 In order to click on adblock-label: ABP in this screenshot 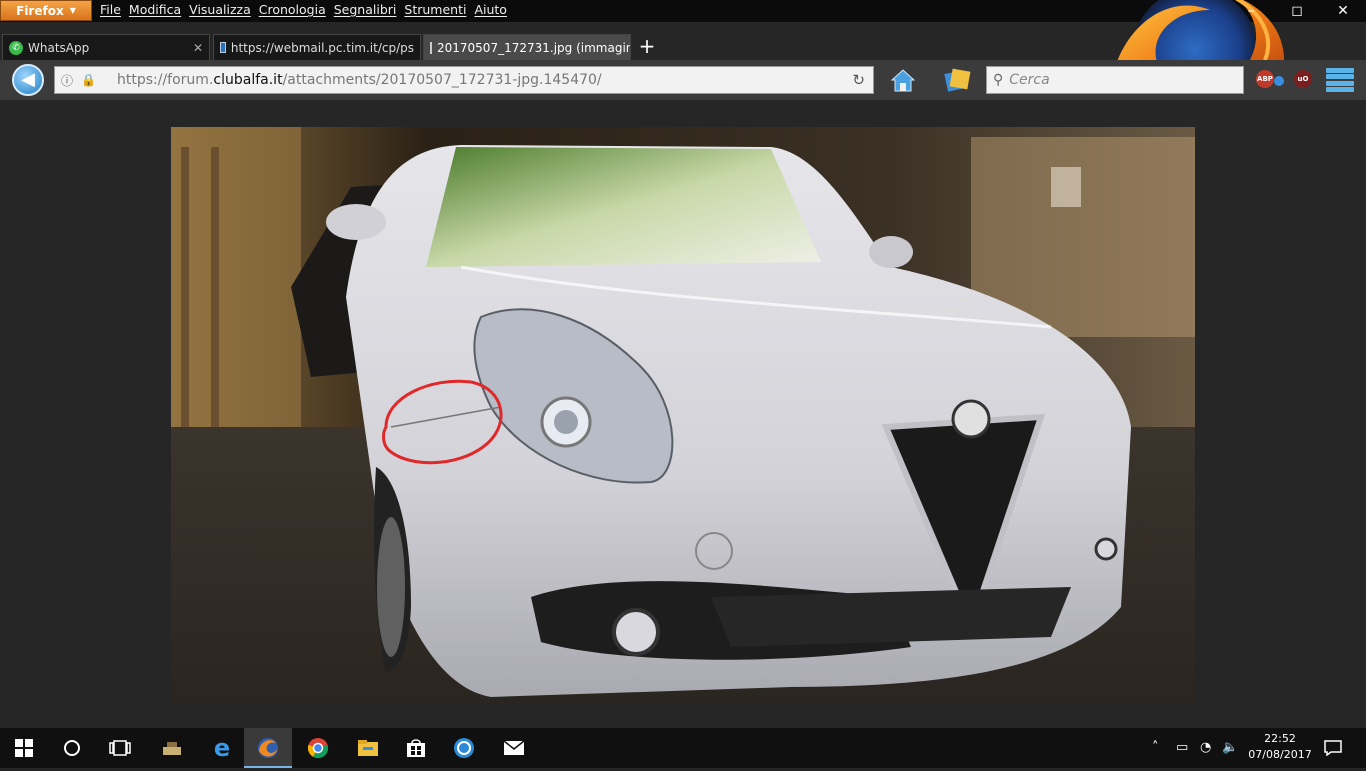, I will do `click(1265, 79)`.